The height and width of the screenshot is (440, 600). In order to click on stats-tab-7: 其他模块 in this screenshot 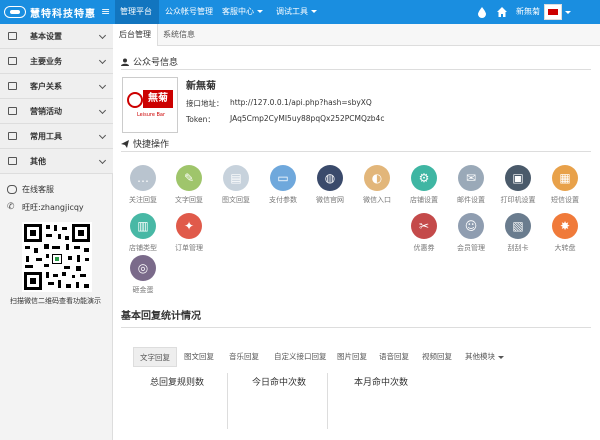, I will do `click(484, 357)`.